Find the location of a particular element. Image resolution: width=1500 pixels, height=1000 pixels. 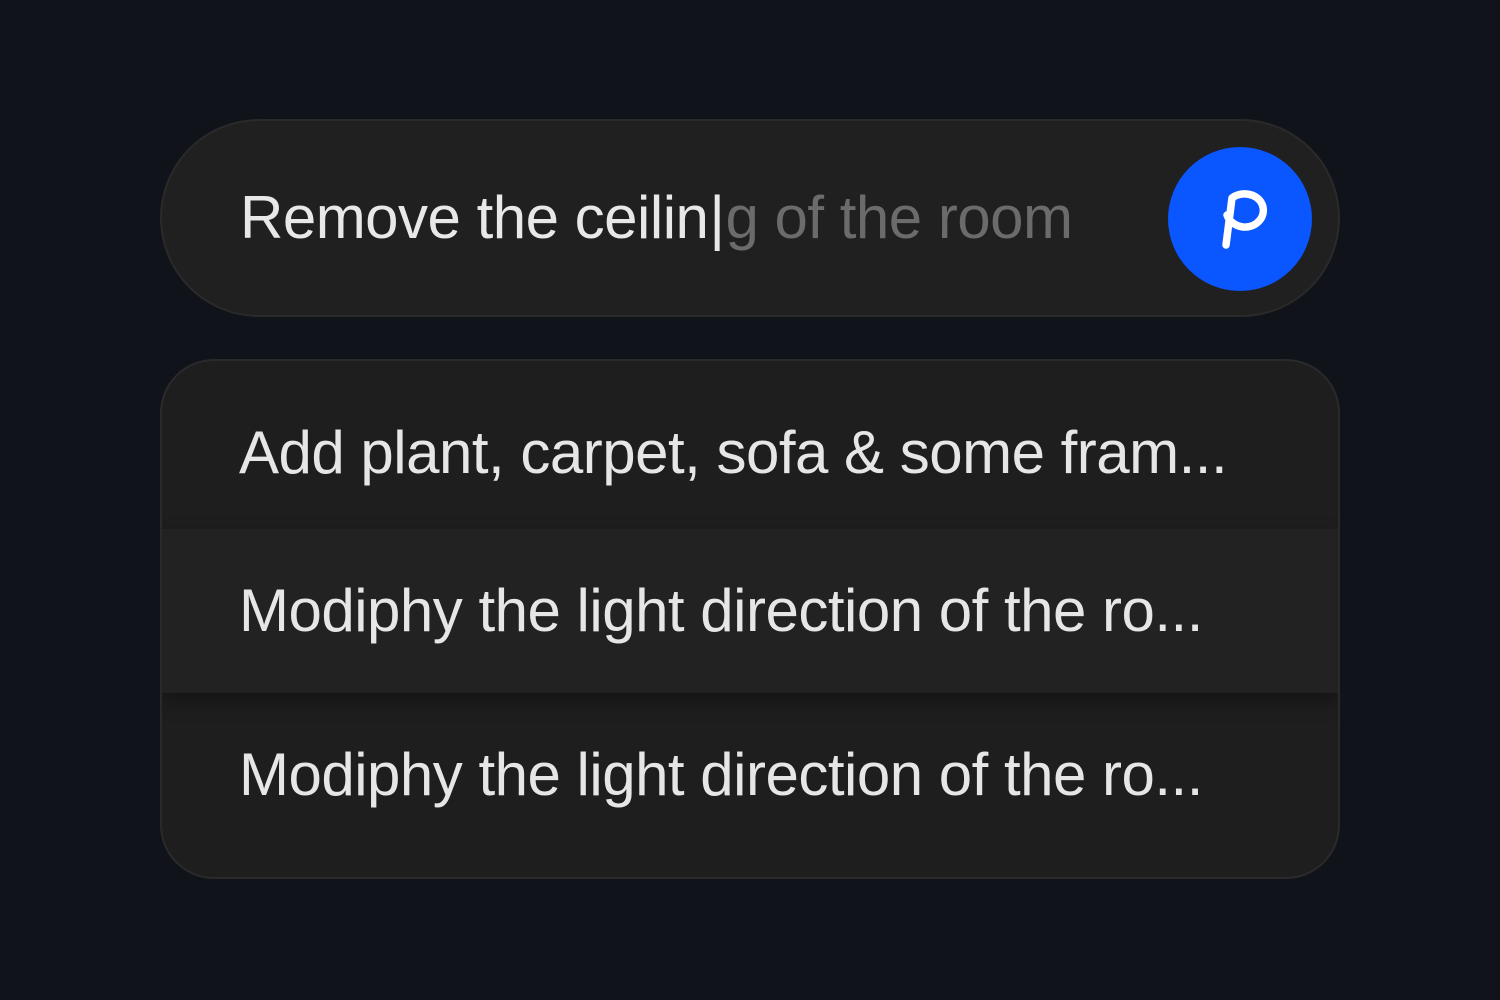

prompt-text: Remove the ceilin|g of the room is located at coordinates (656, 218).